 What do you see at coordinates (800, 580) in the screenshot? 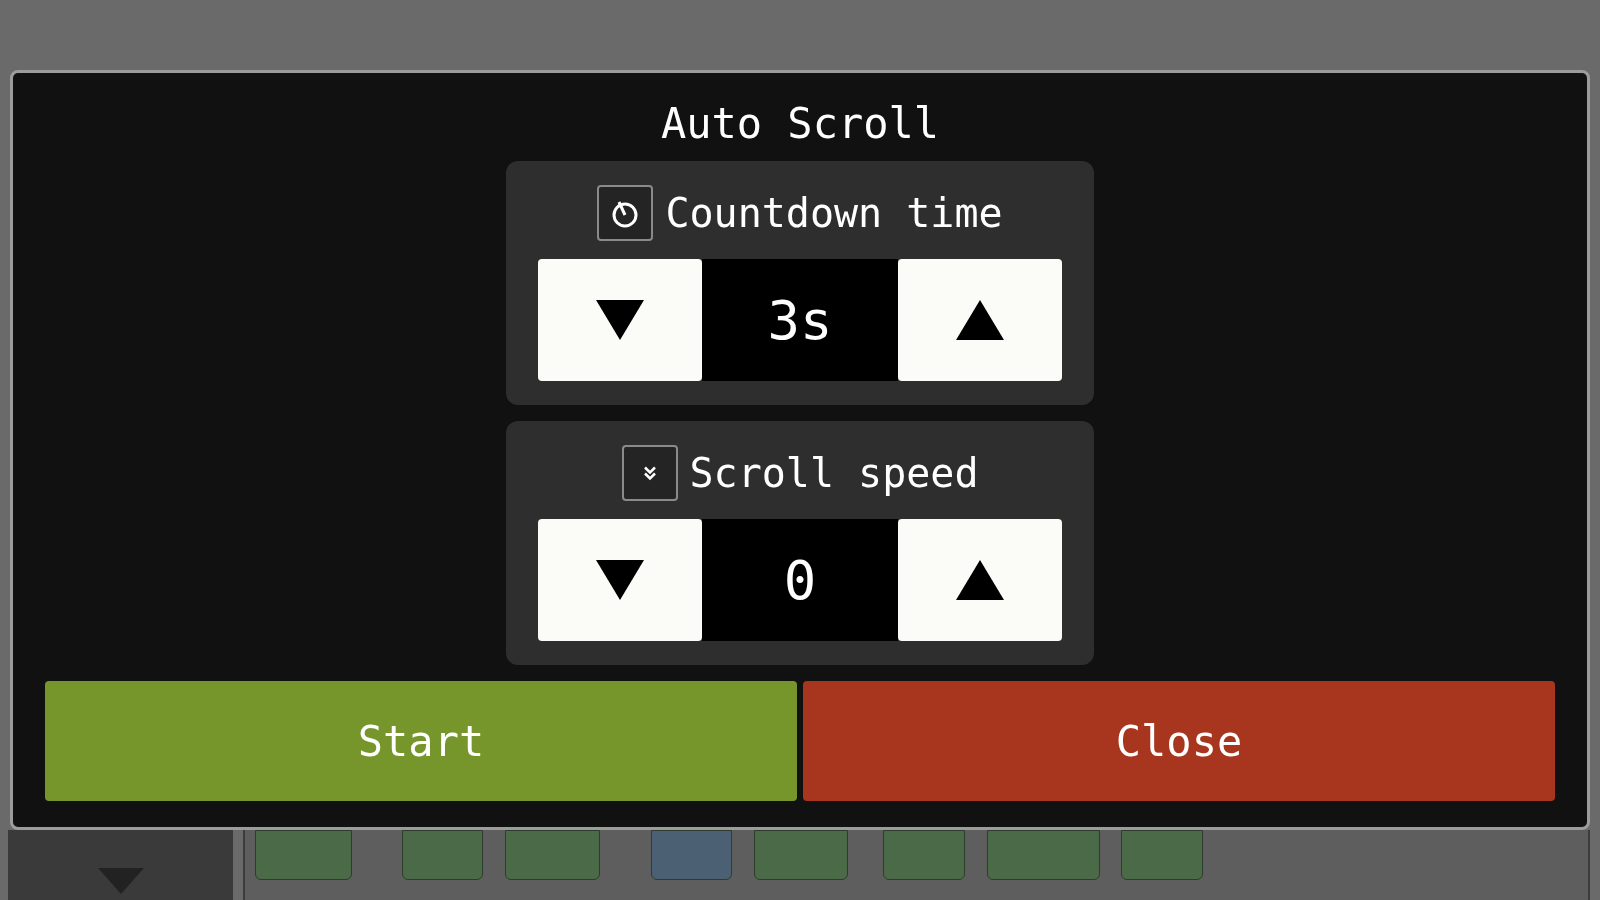
I see `value-display: 0` at bounding box center [800, 580].